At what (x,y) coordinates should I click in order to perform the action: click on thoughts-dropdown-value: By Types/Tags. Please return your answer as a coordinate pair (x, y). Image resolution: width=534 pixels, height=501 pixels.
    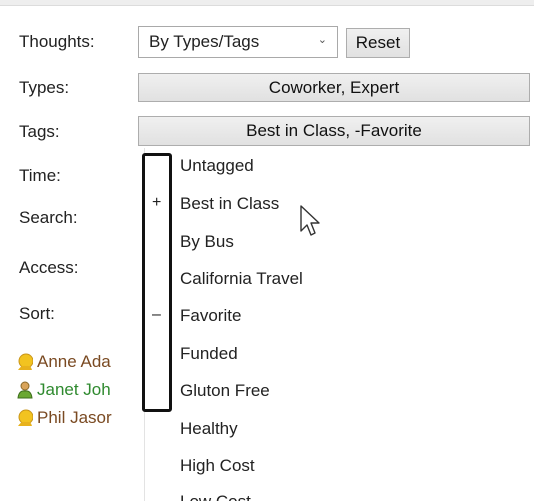
    Looking at the image, I should click on (204, 41).